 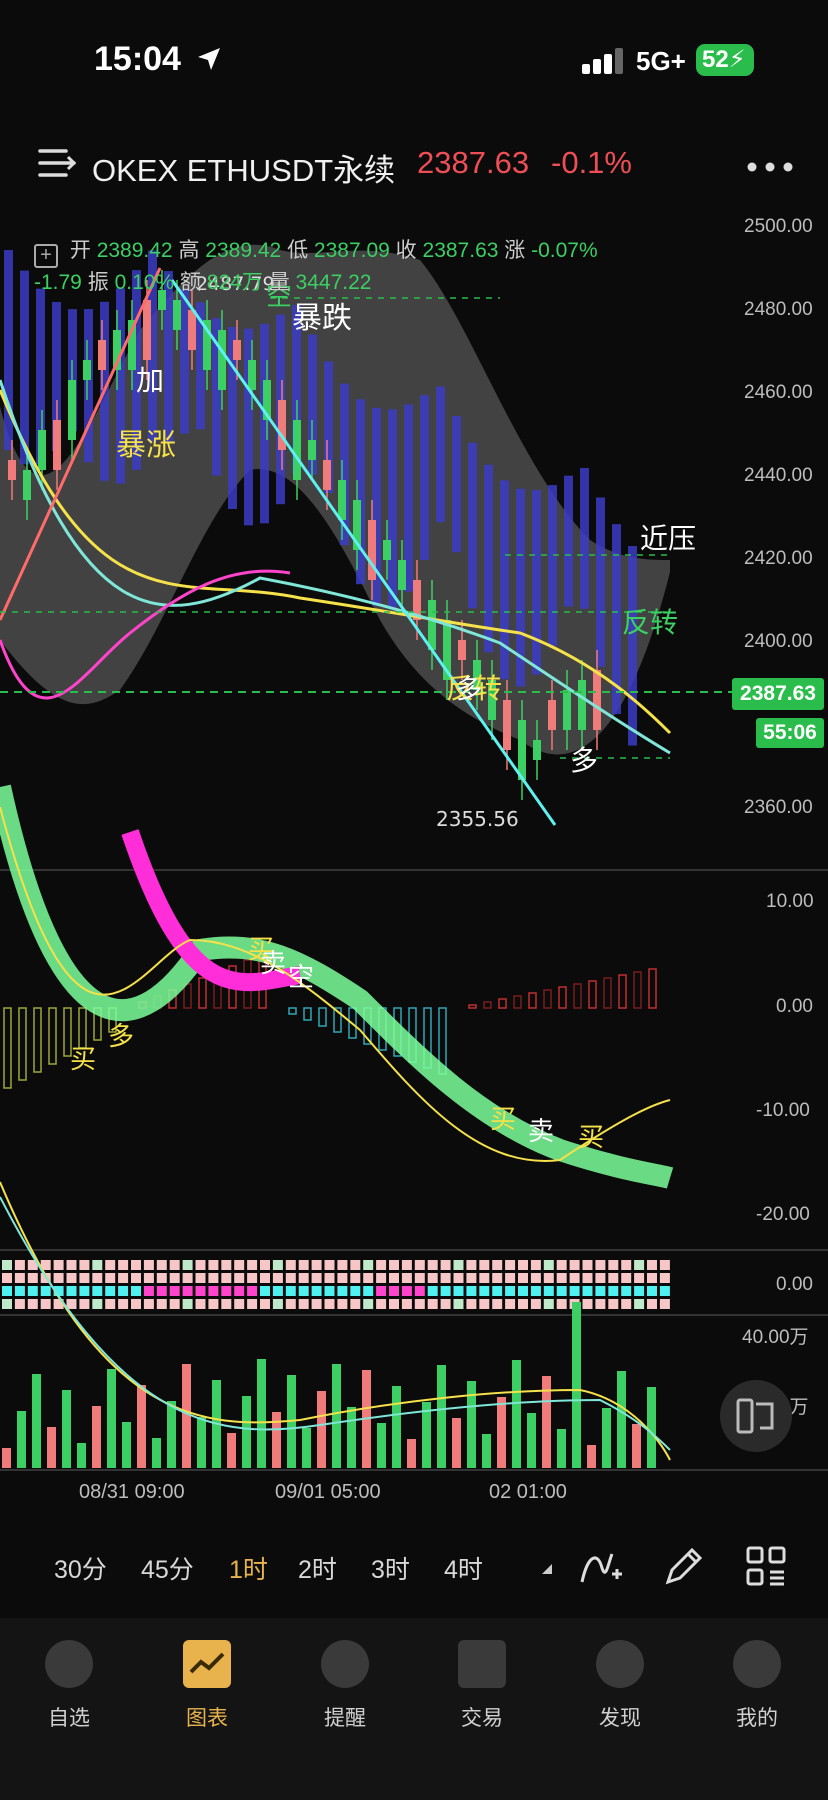 What do you see at coordinates (57, 163) in the screenshot?
I see `menu-icon` at bounding box center [57, 163].